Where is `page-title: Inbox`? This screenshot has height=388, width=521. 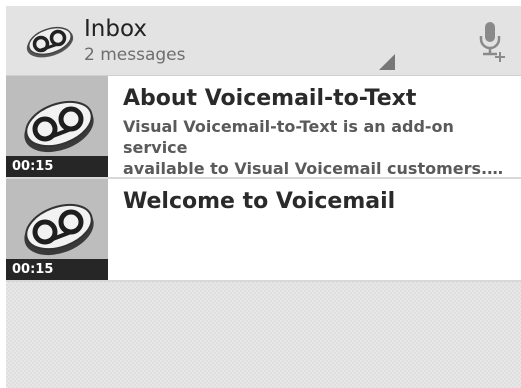 page-title: Inbox is located at coordinates (115, 29).